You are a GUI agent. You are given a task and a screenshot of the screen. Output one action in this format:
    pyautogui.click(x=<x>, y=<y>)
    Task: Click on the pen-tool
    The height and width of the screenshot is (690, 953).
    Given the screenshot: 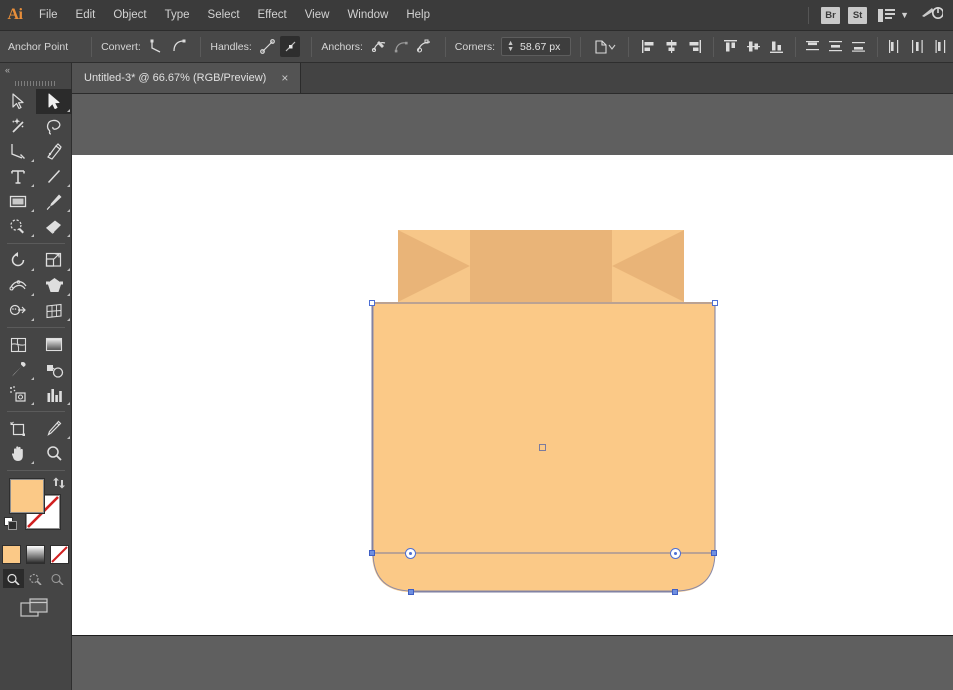 What is the action you would take?
    pyautogui.click(x=18, y=151)
    